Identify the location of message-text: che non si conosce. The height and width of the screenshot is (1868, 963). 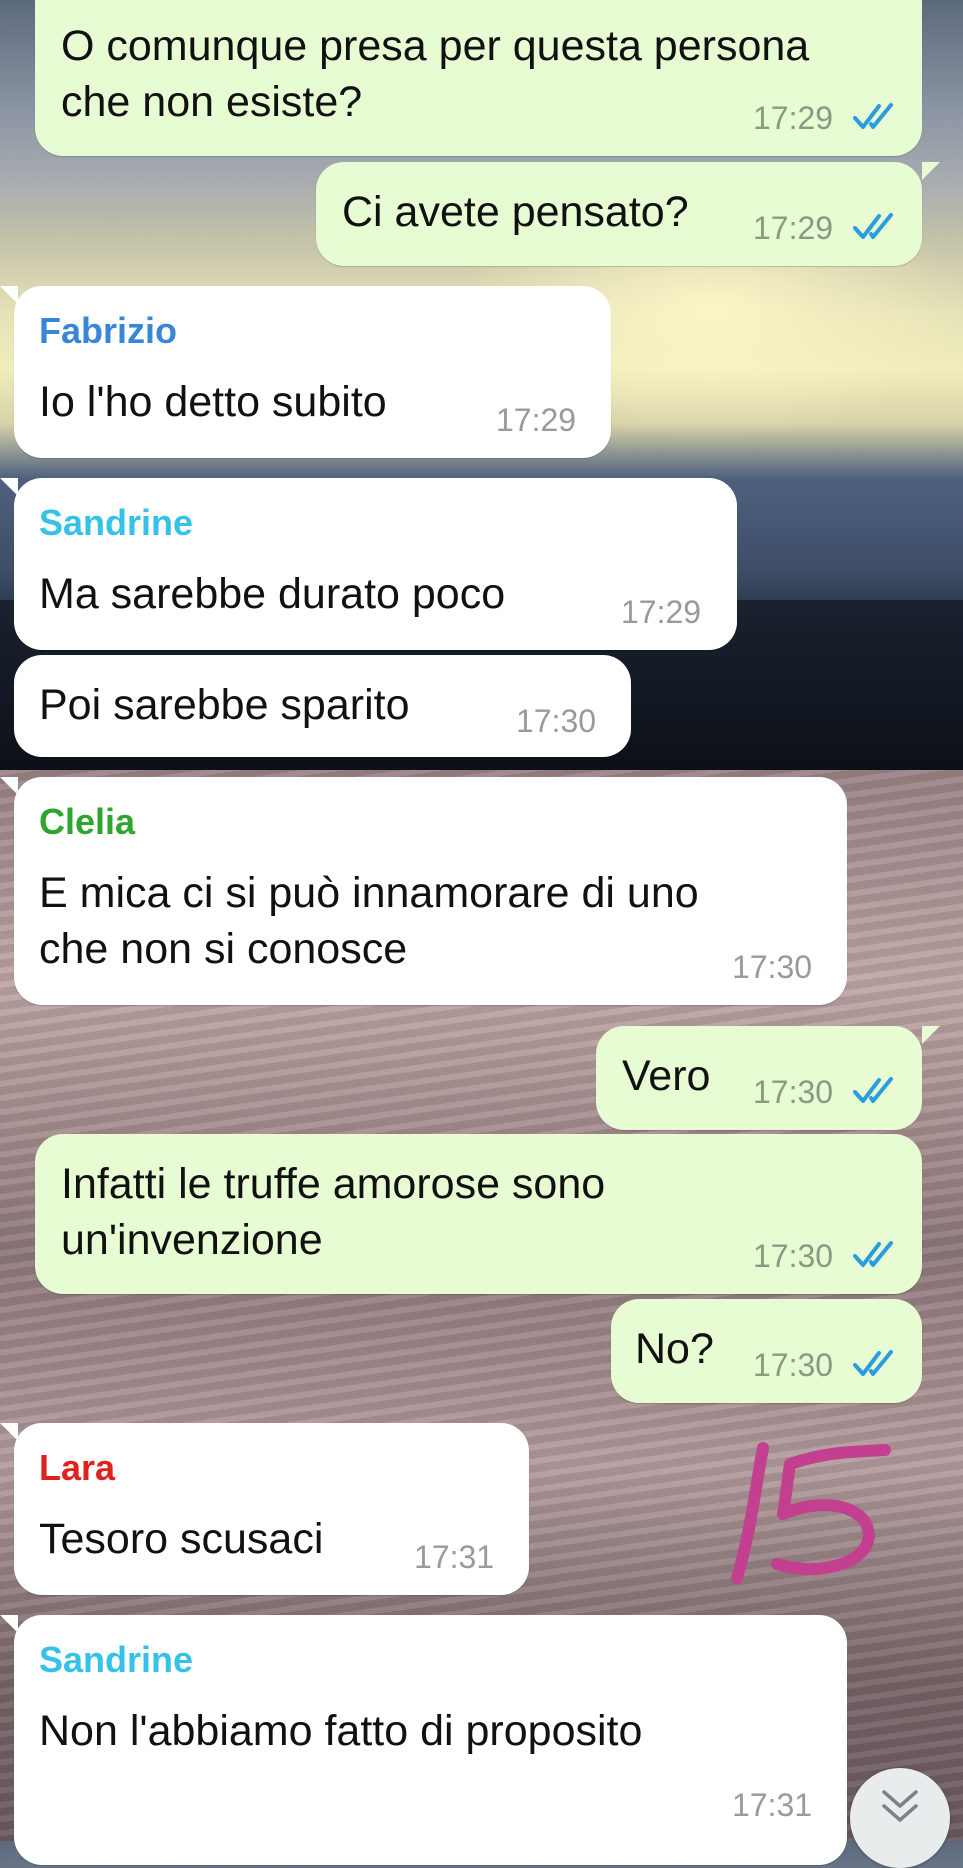
(223, 949).